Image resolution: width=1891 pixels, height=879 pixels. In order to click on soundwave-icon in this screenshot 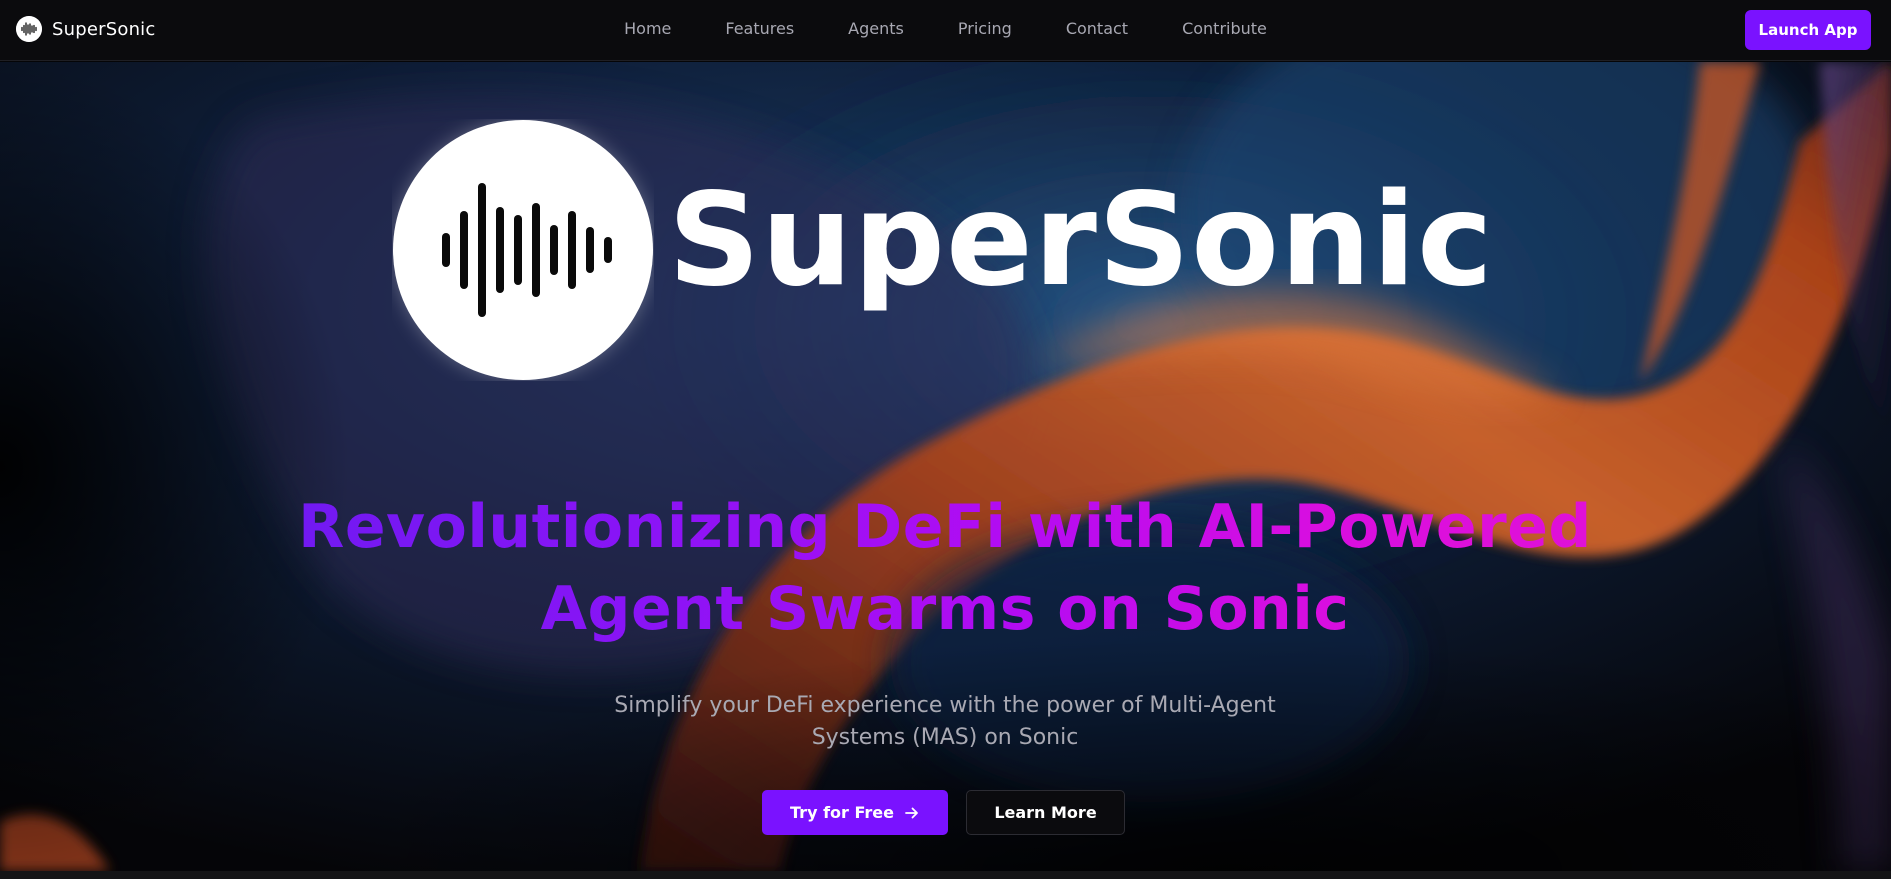, I will do `click(523, 250)`.